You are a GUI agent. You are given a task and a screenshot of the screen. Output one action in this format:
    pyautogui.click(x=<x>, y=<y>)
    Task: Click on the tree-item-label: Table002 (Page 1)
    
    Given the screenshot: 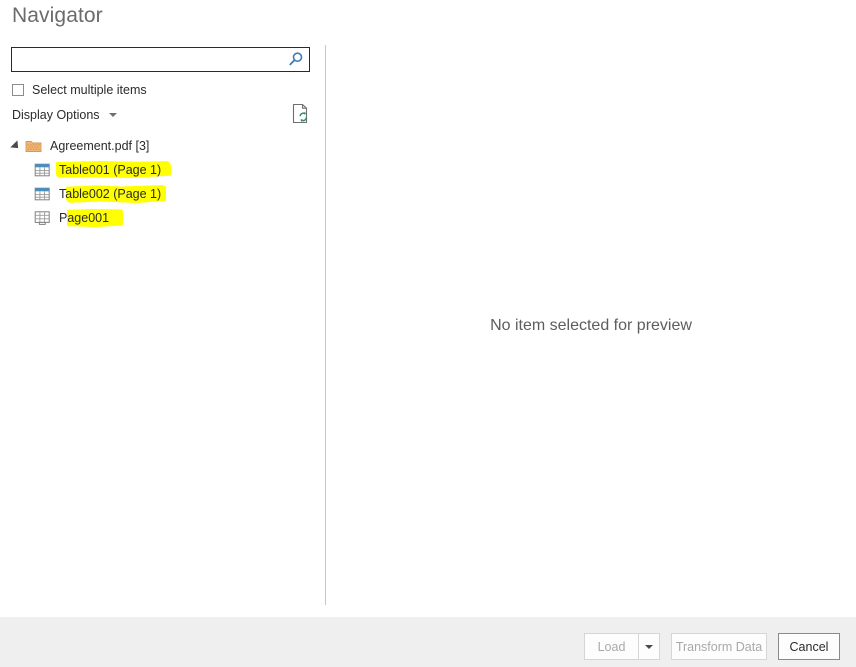 What is the action you would take?
    pyautogui.click(x=110, y=194)
    